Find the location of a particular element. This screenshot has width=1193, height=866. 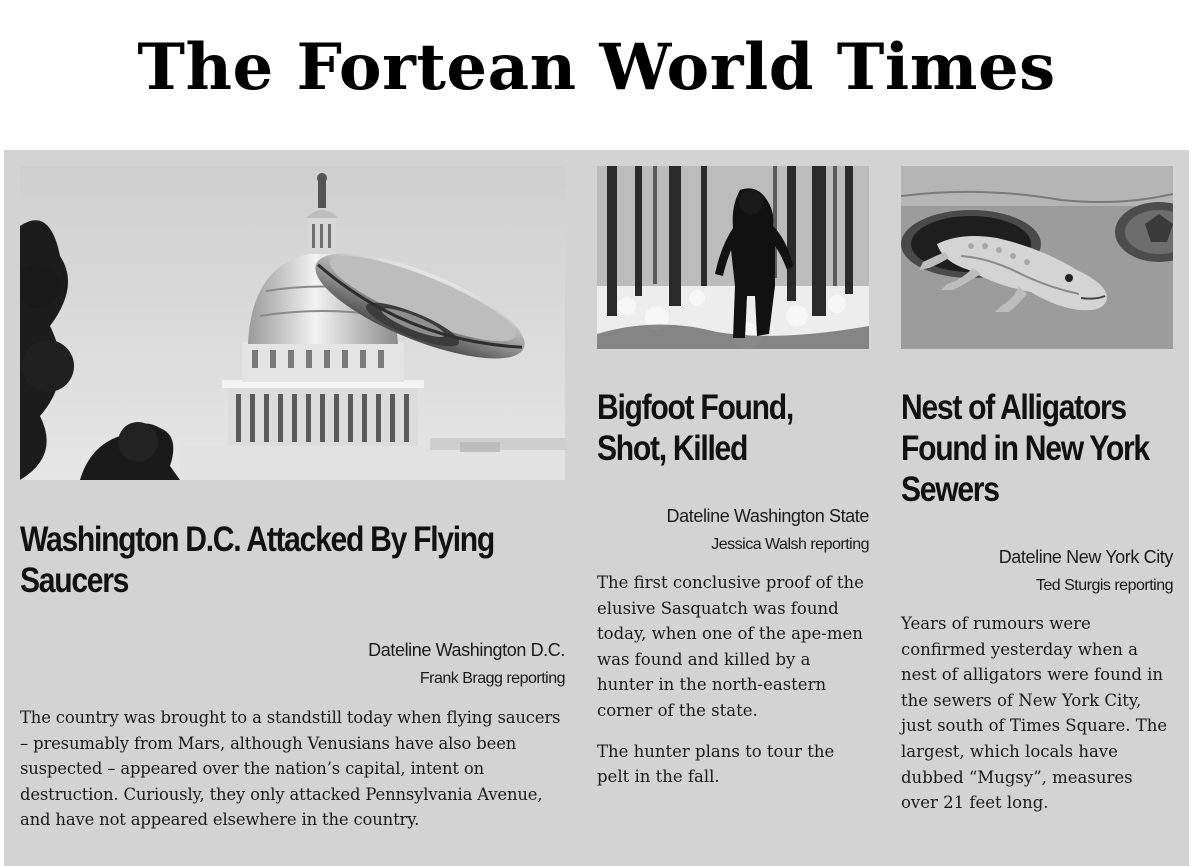

article-reporter: Ted Sturgis reporting is located at coordinates (1104, 585).